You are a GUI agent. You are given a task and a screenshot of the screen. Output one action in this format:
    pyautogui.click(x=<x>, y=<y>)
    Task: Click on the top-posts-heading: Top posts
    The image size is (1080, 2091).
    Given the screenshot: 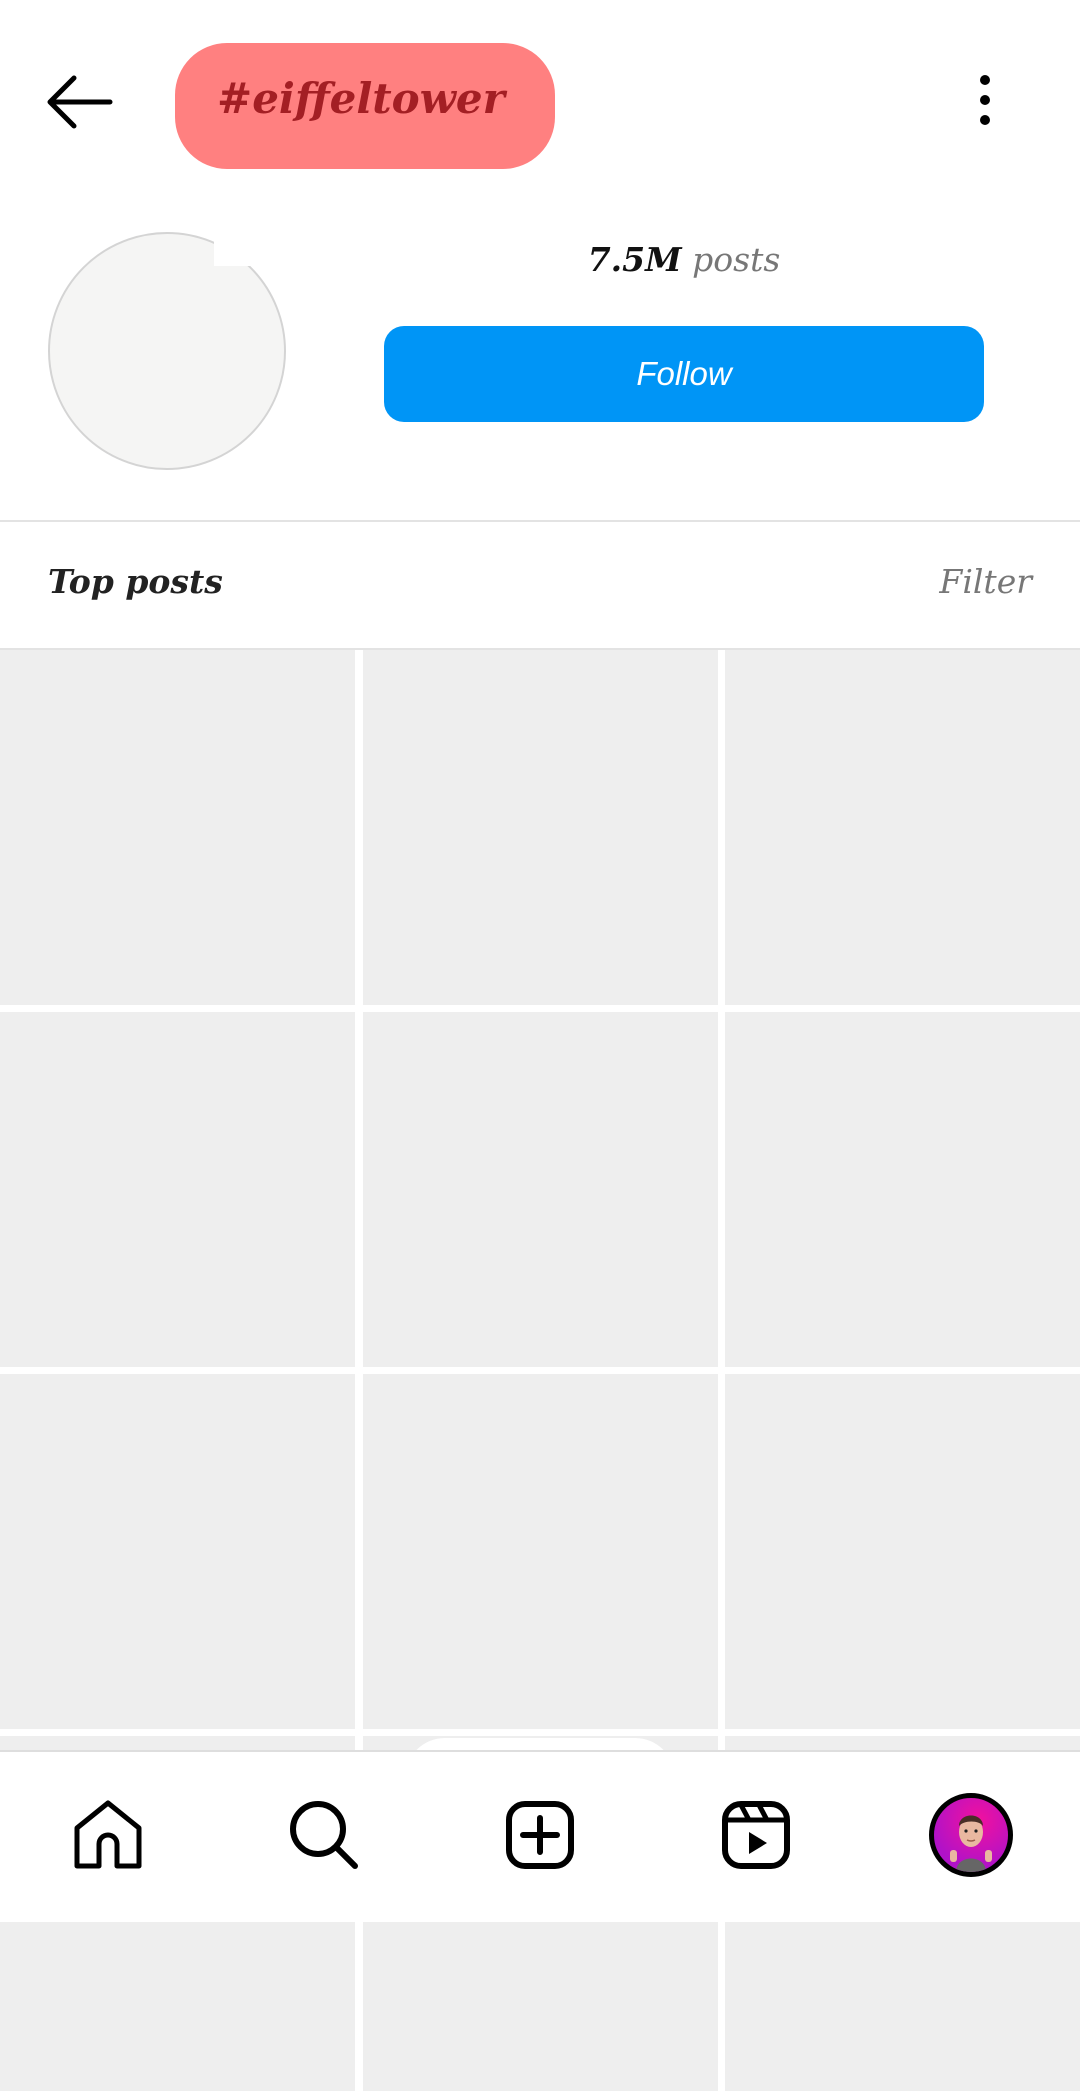 What is the action you would take?
    pyautogui.click(x=135, y=581)
    